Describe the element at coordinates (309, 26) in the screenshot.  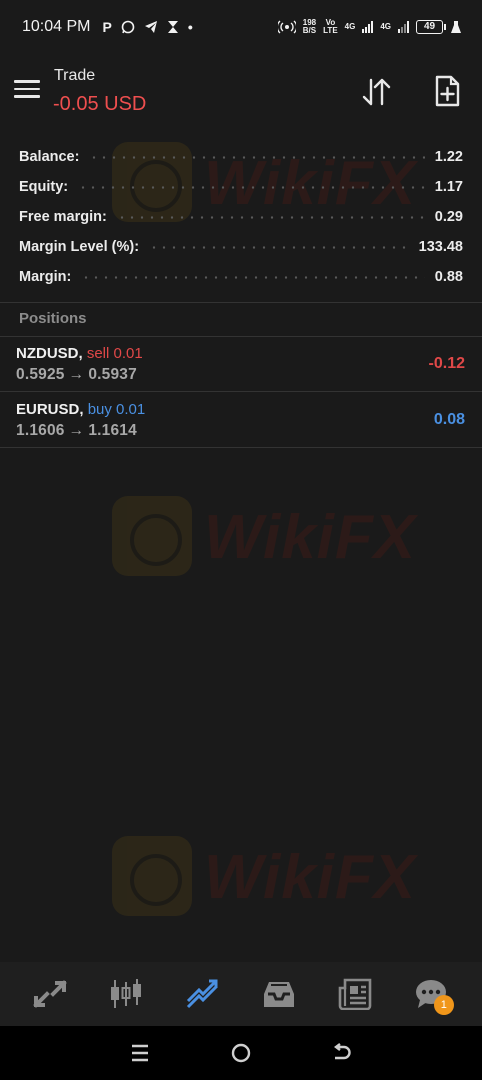
I see `data-speed: 198 B/S` at that location.